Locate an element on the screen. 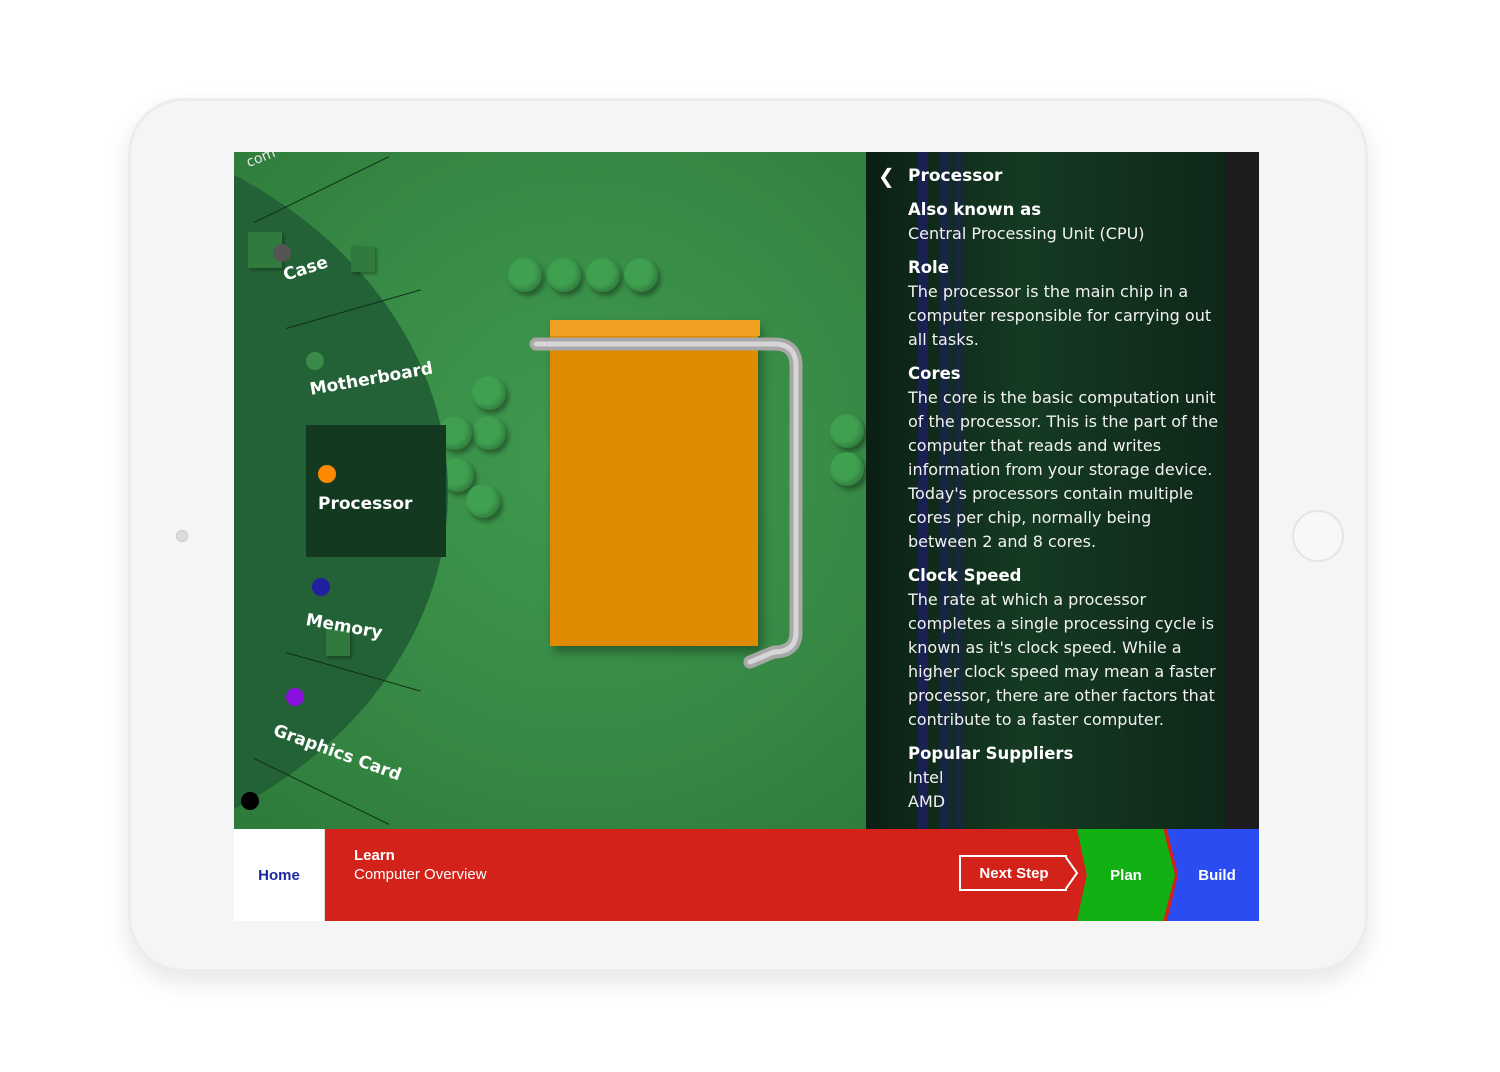 The width and height of the screenshot is (1500, 1072). case-dot-icon is located at coordinates (282, 253).